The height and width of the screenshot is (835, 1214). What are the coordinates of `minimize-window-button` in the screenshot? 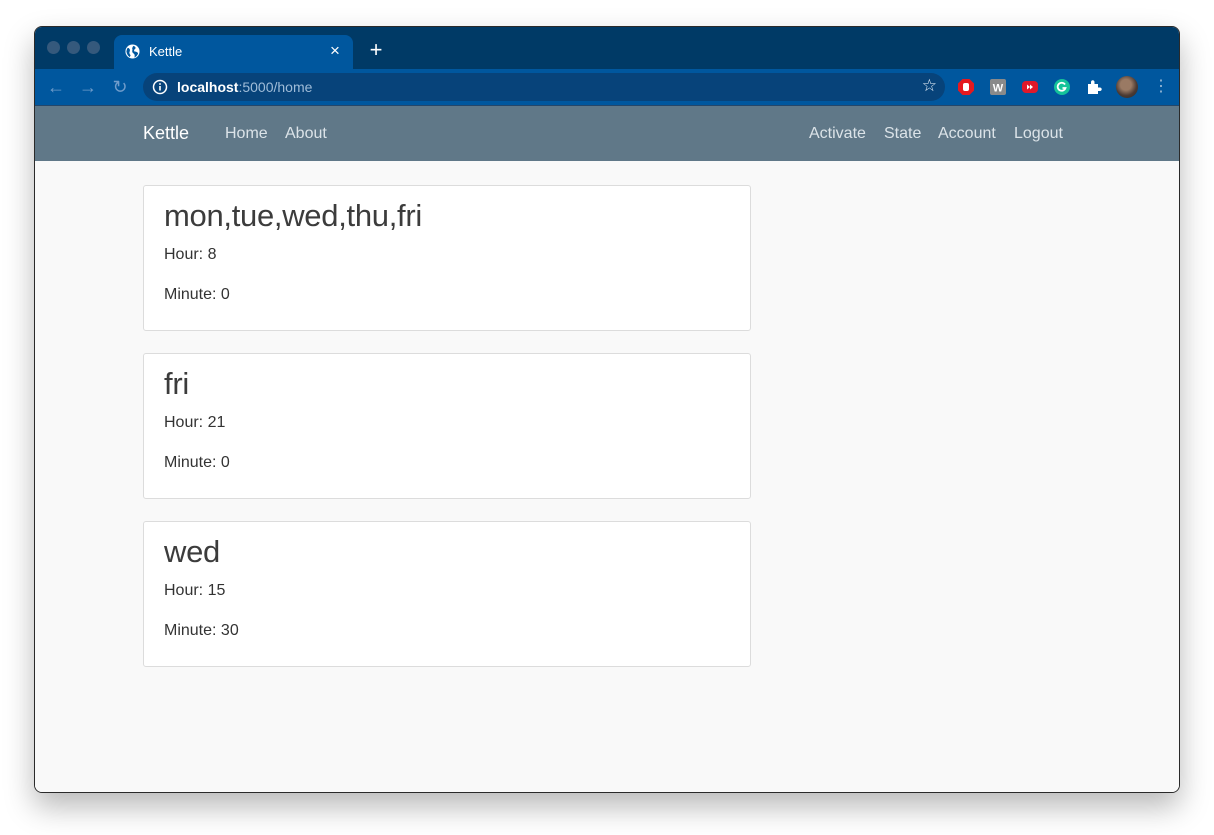 It's located at (73, 47).